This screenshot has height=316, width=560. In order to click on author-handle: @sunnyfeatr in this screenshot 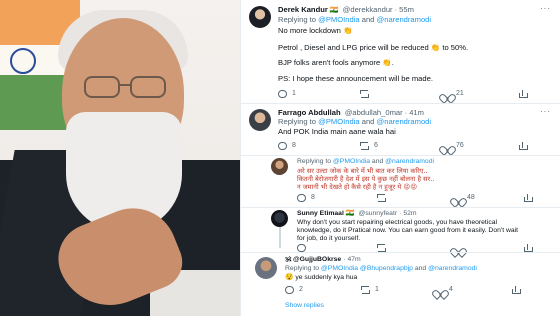, I will do `click(377, 213)`.